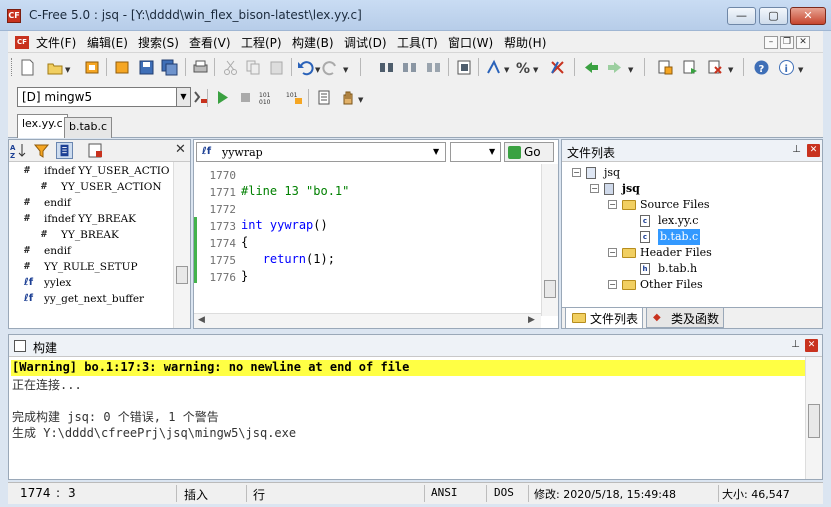 This screenshot has height=507, width=831. Describe the element at coordinates (91, 299) in the screenshot. I see `symbol-row: ℓf yy_get_next_buffer` at that location.